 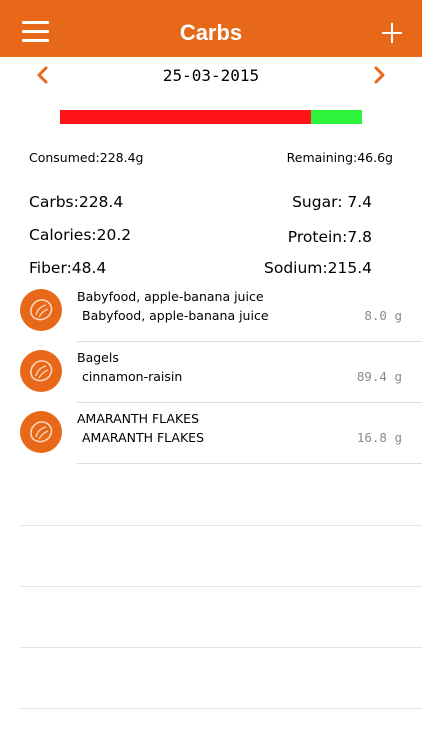 I want to click on food-item-name: Babyfood, apple-banana juice, so click(x=170, y=296).